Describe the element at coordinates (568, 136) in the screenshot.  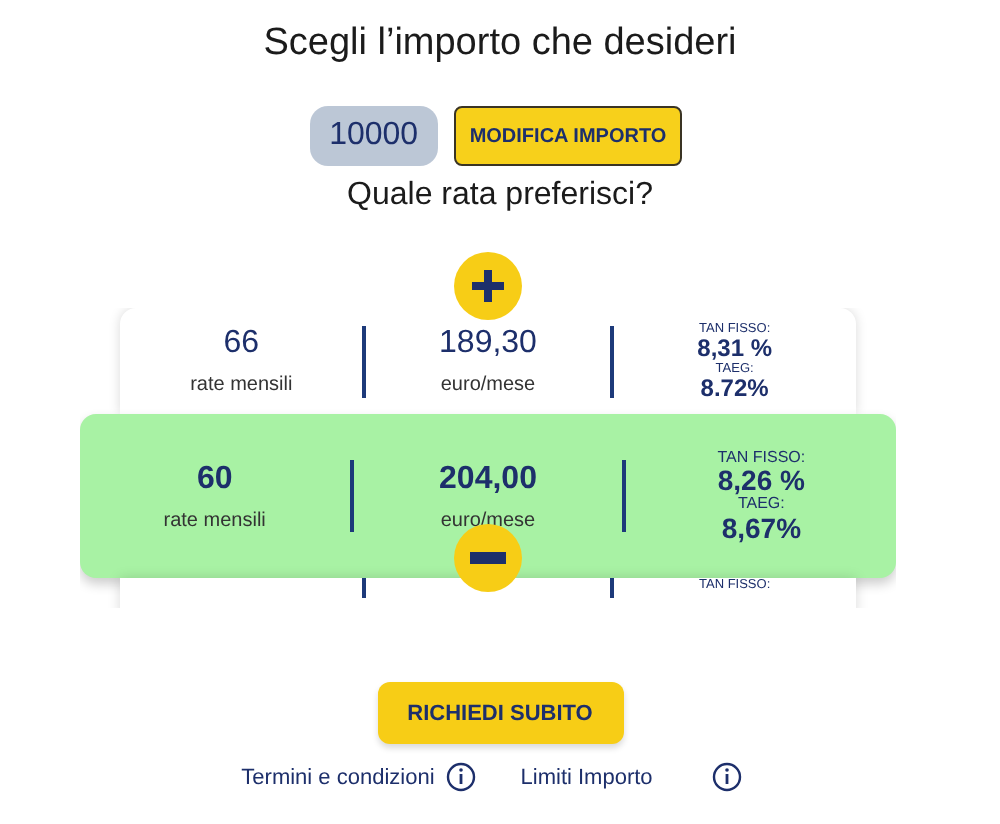
I see `edit-amount-button: MODIFICA IMPORTO` at that location.